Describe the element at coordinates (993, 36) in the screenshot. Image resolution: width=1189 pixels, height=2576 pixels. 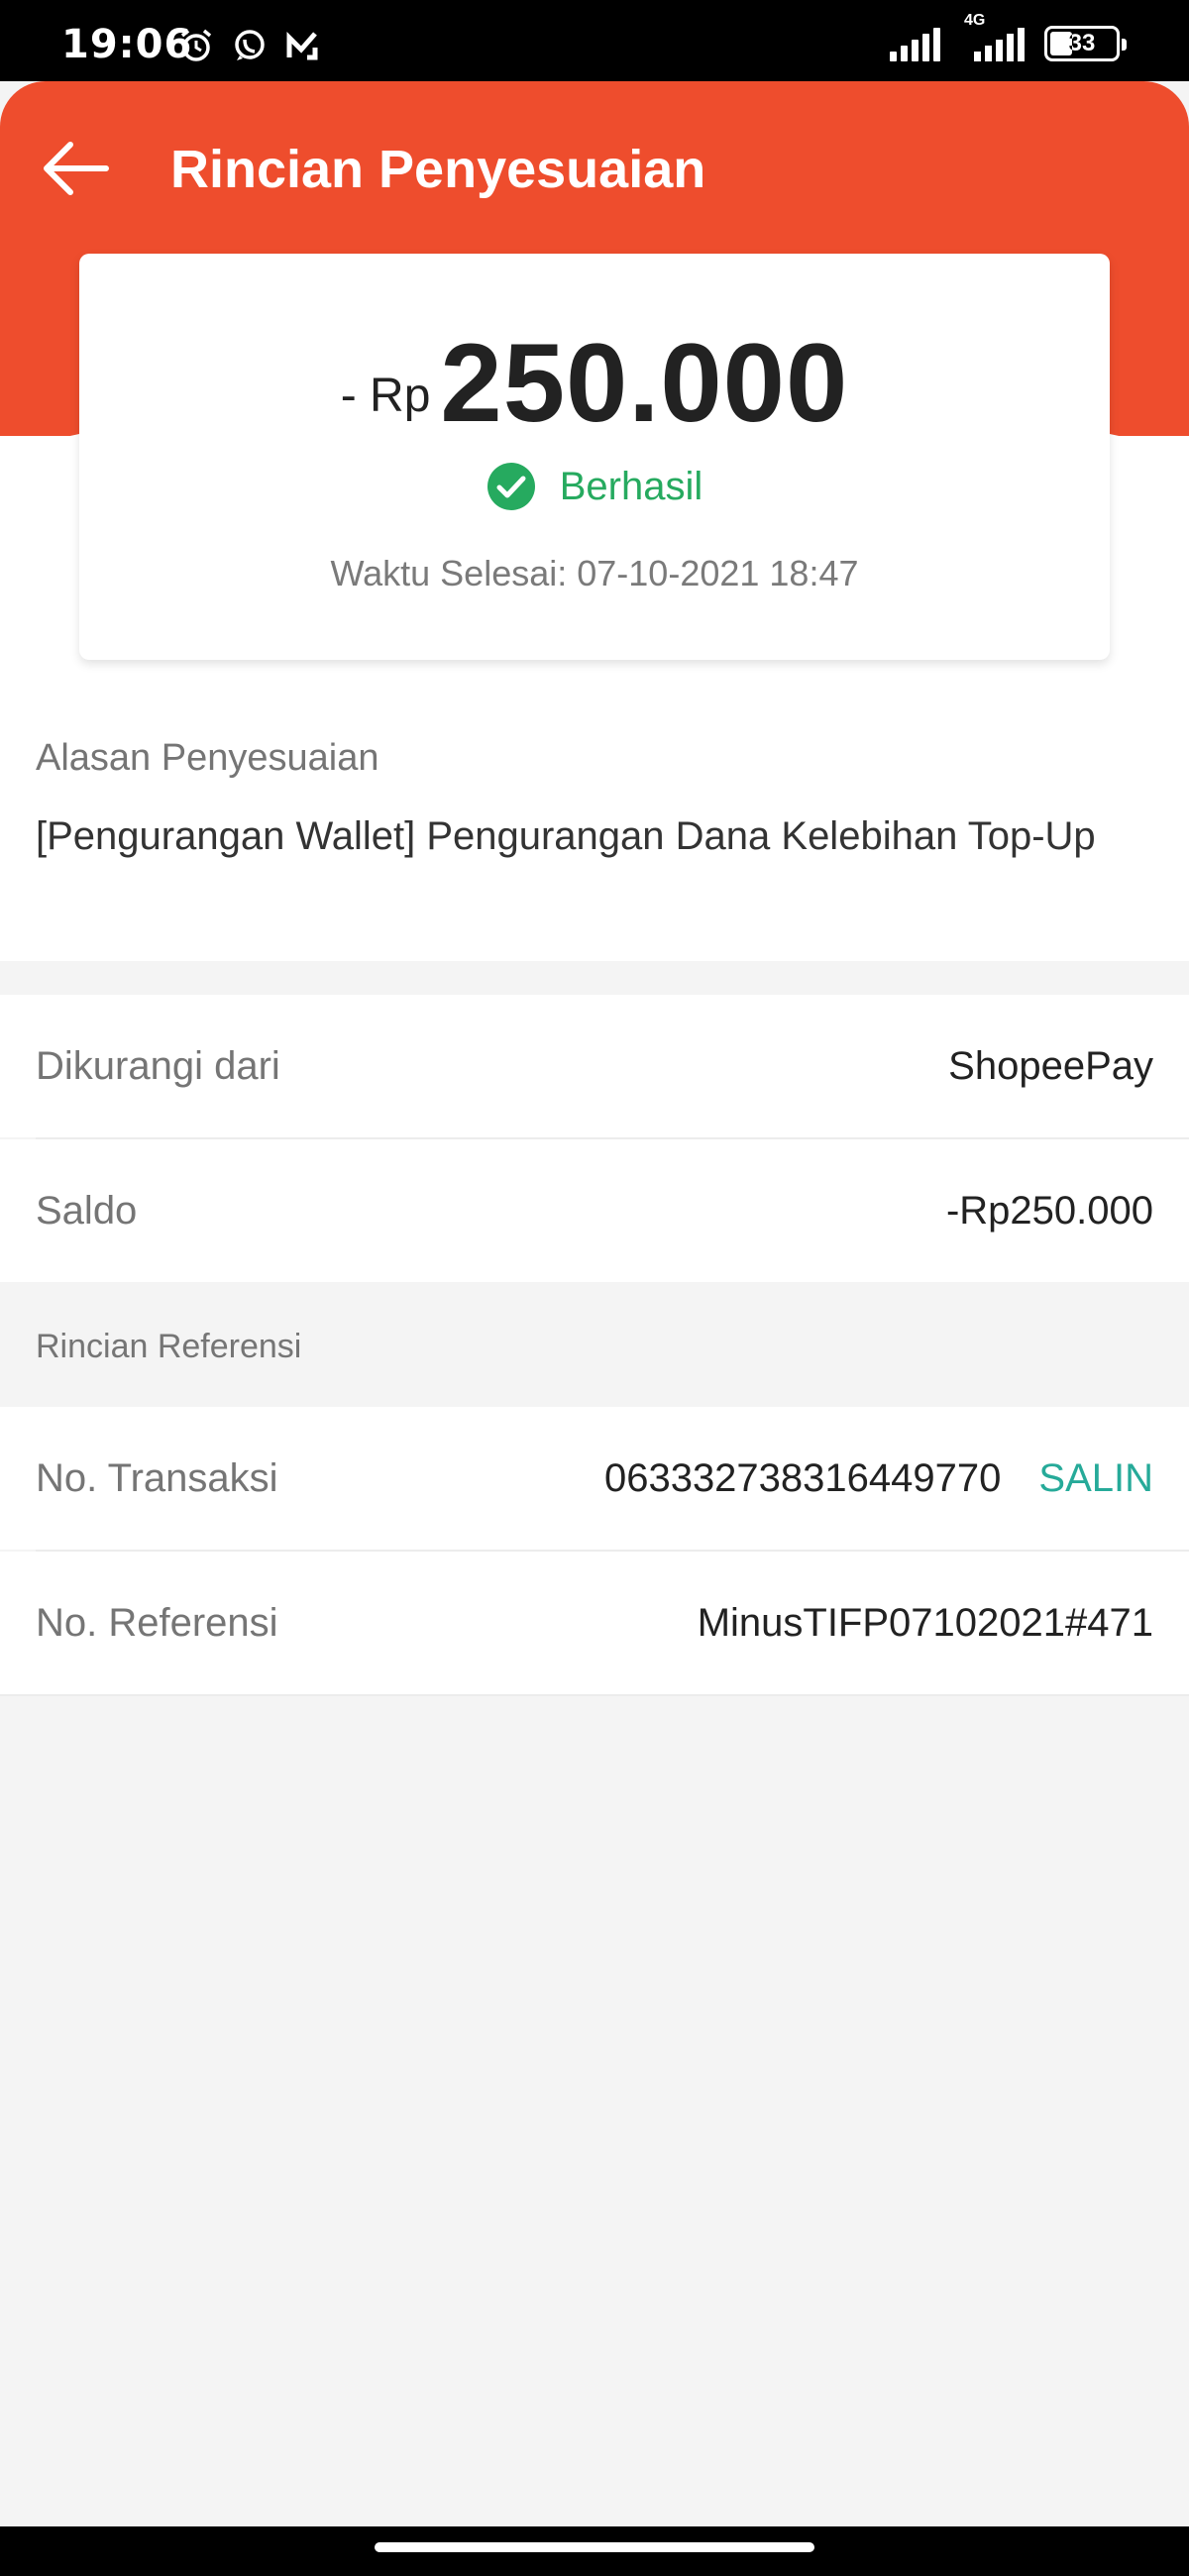
I see `signal-4g-icon: 4G` at that location.